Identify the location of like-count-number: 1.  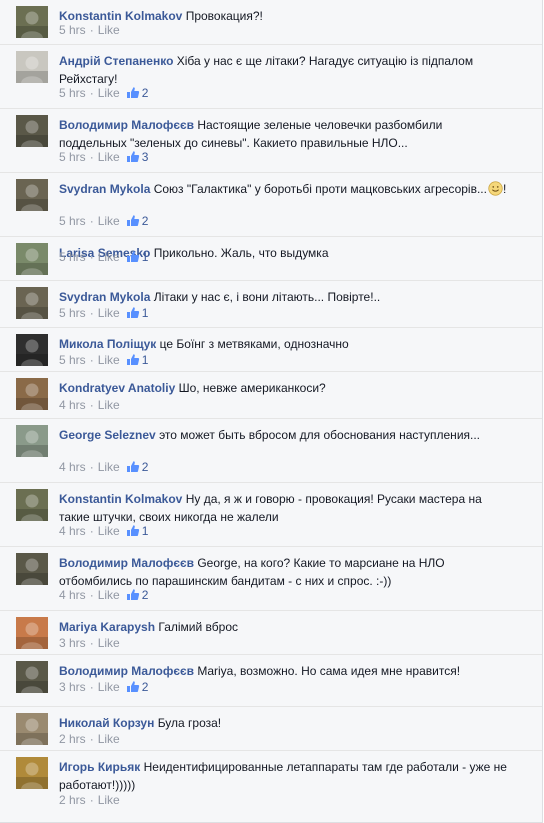
(145, 313).